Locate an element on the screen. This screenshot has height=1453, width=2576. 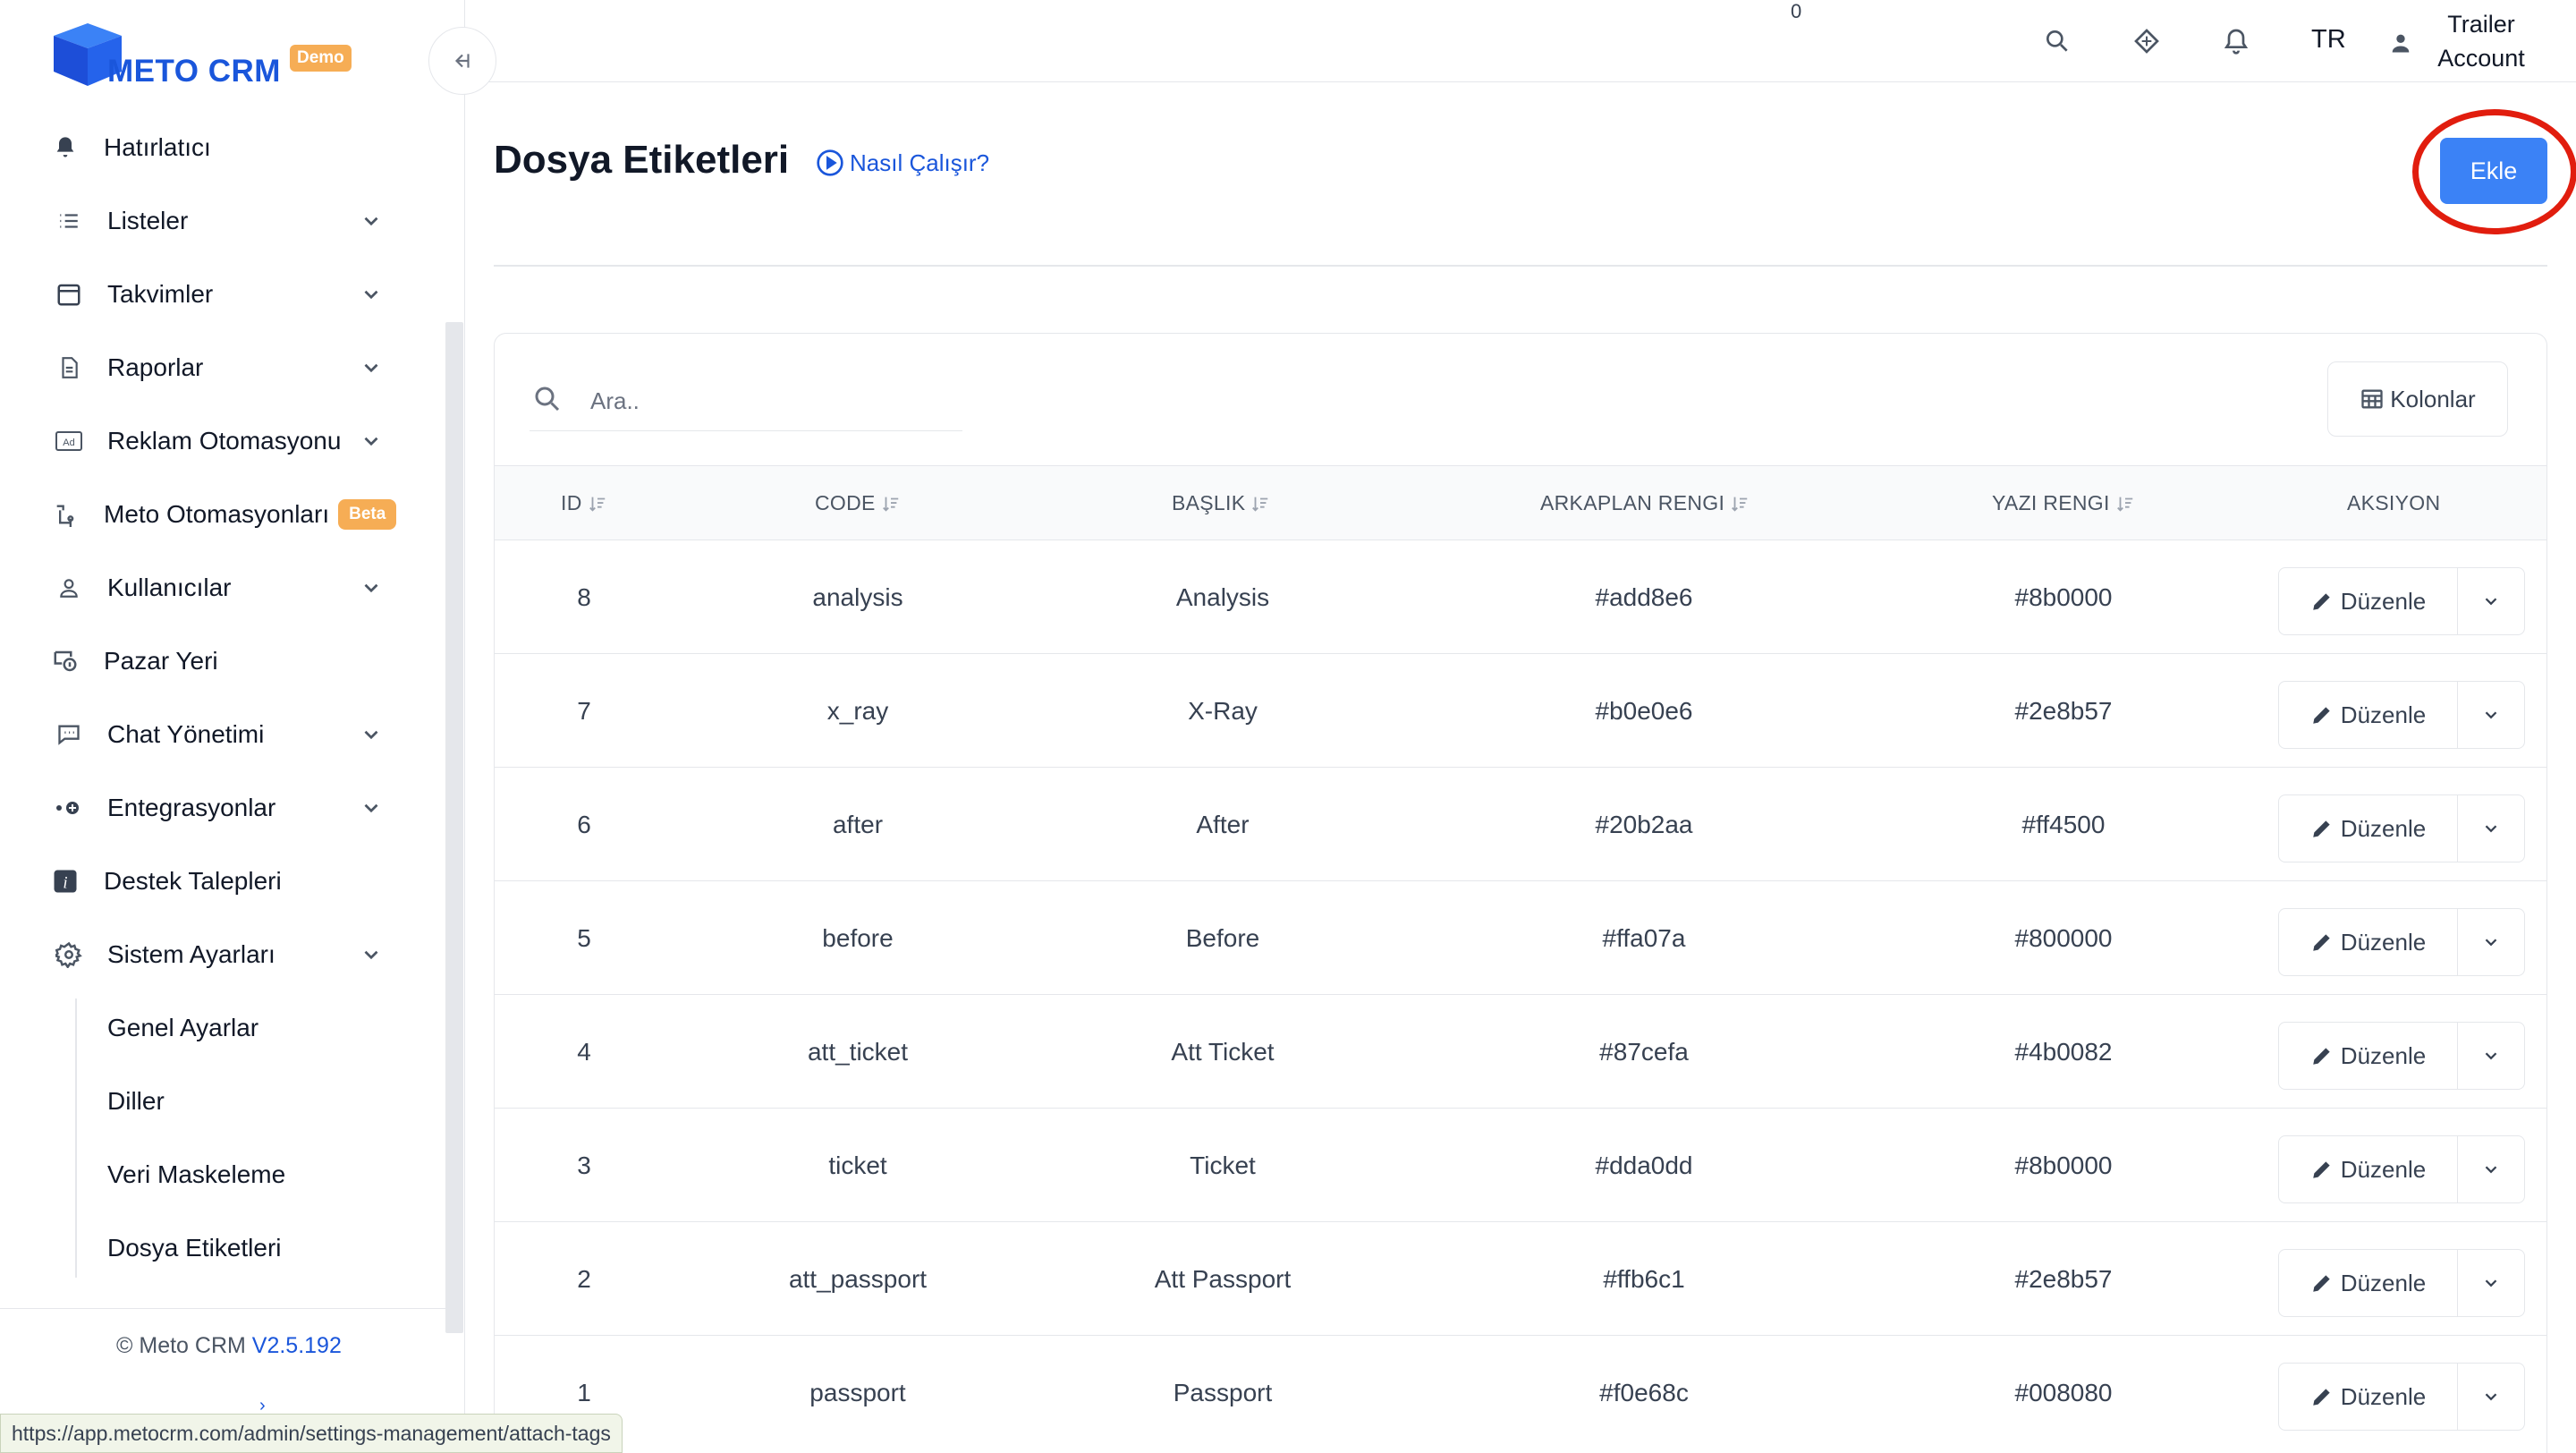
th-baslik: BAŞLIK is located at coordinates (1221, 503).